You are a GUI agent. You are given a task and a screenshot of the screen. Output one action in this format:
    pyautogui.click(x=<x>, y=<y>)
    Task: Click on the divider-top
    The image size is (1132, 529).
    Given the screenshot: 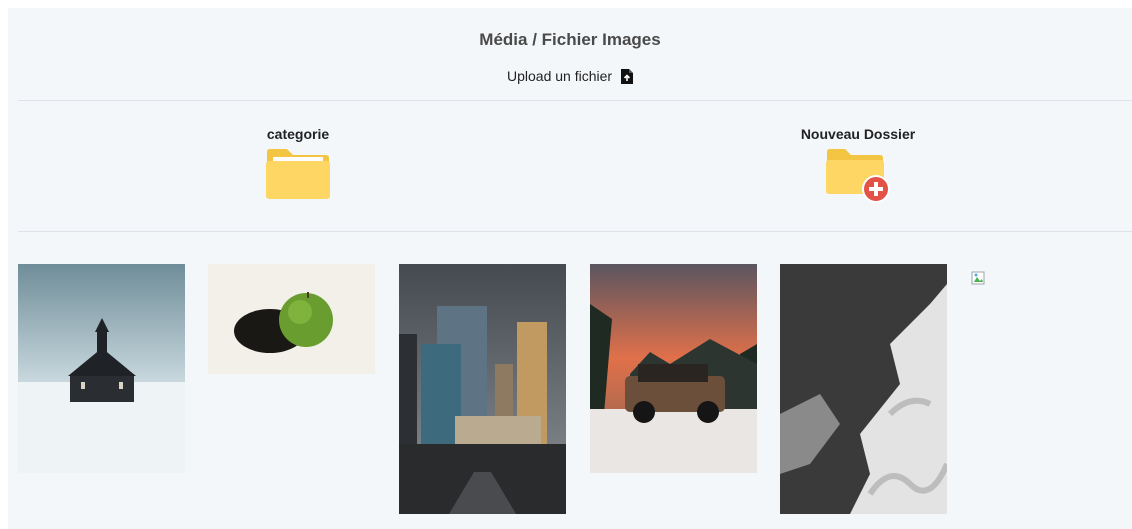 What is the action you would take?
    pyautogui.click(x=575, y=100)
    